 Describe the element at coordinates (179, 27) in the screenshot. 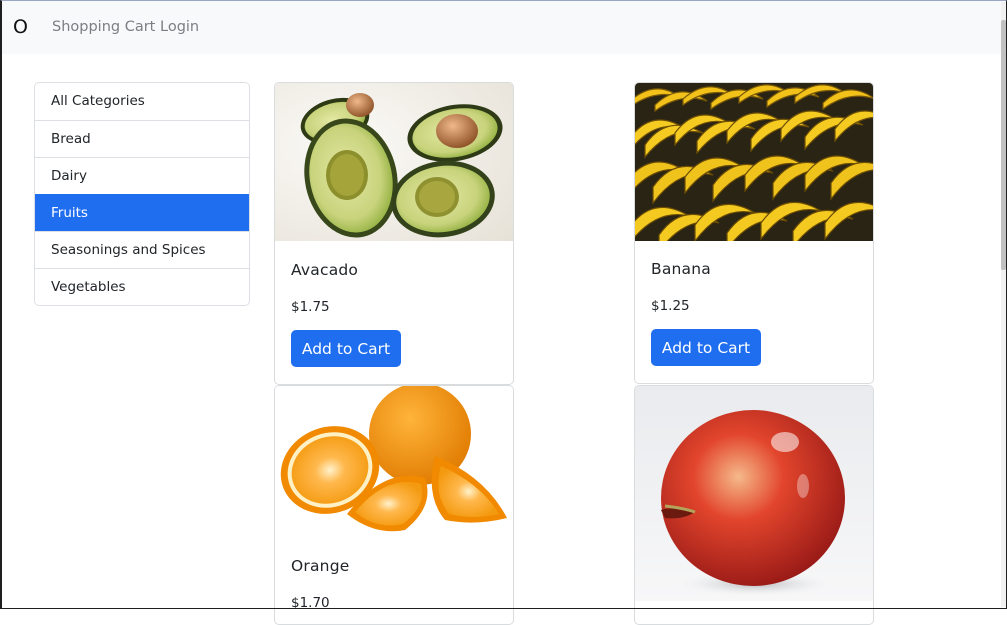

I see `nav-login-link: Login` at that location.